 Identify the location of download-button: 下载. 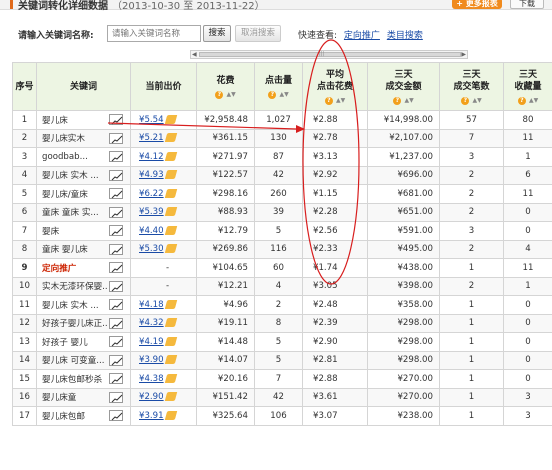
(527, 4).